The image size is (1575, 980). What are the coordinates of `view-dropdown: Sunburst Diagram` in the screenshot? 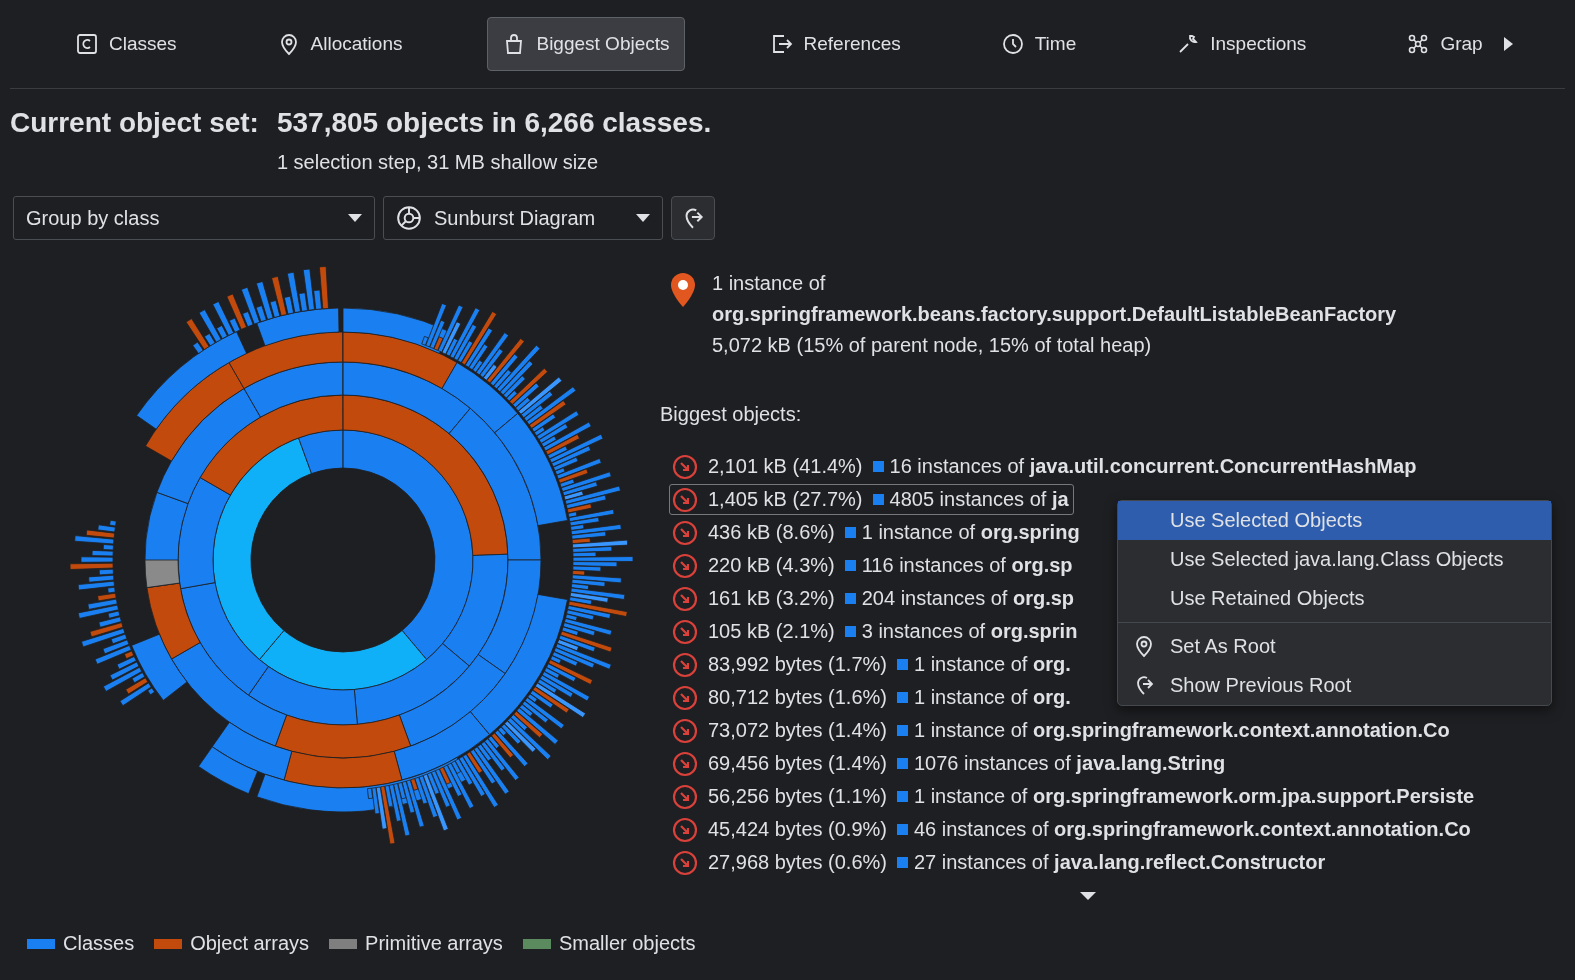 It's located at (523, 218).